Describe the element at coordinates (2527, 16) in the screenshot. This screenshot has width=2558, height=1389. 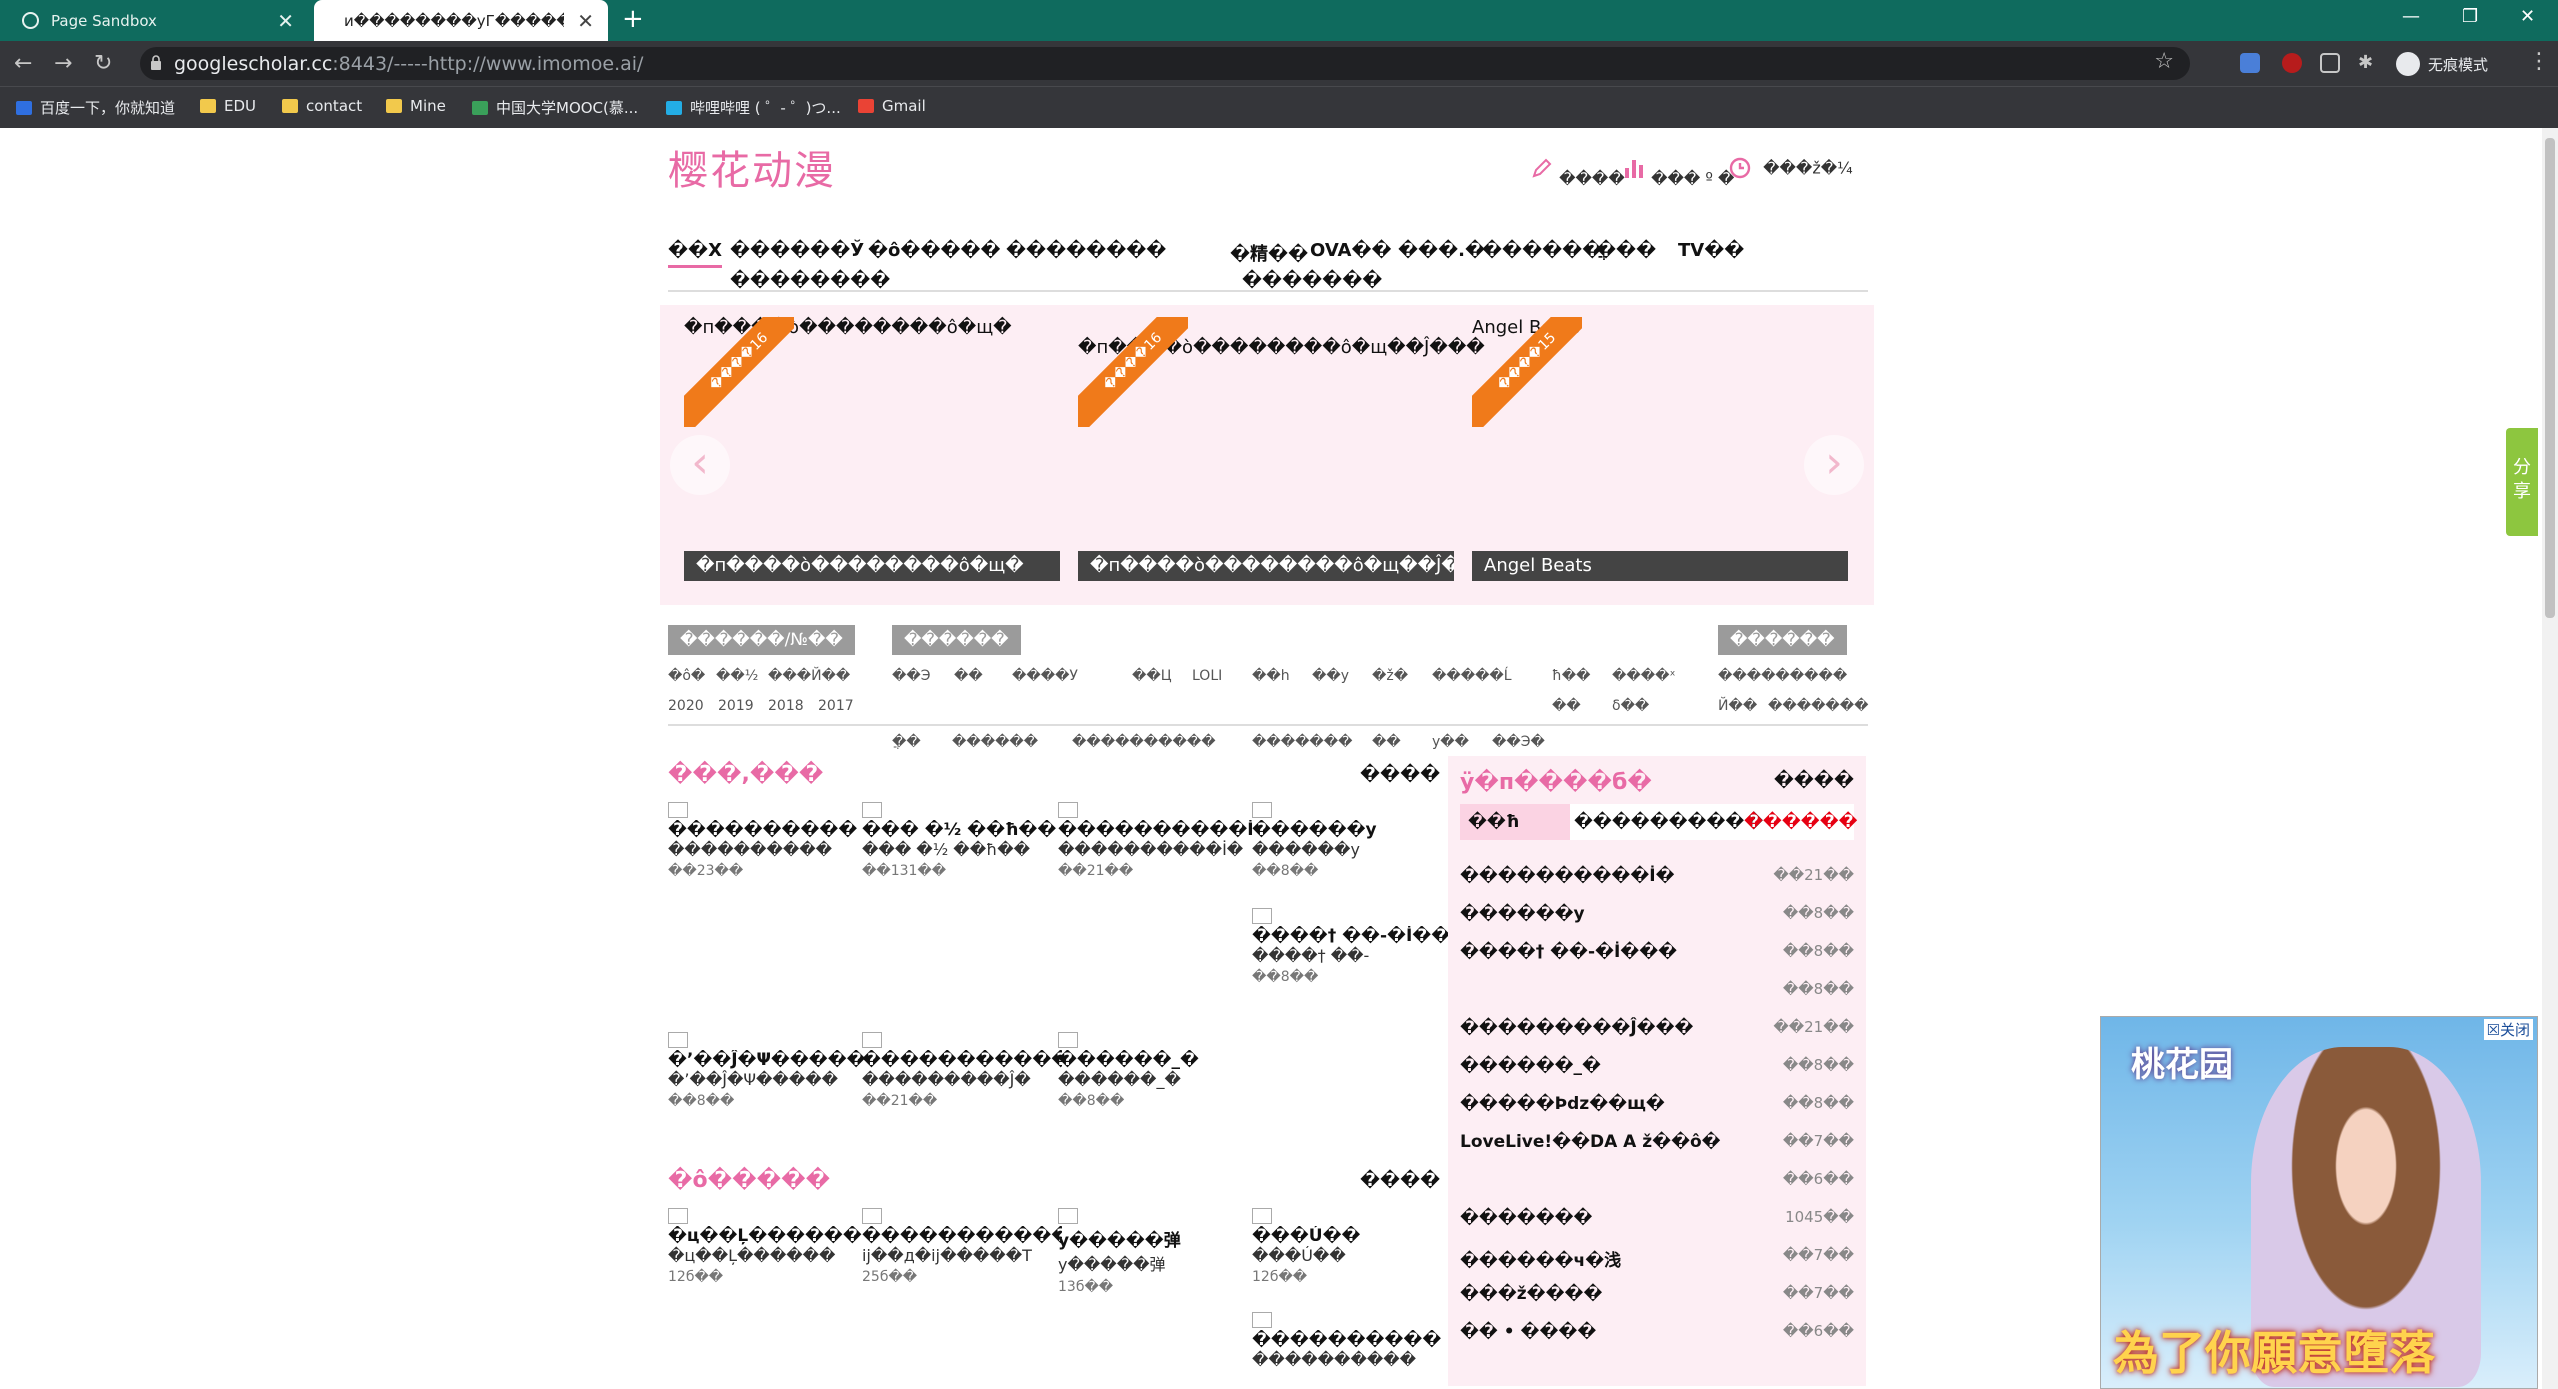
I see `window-close-icon: ✕` at that location.